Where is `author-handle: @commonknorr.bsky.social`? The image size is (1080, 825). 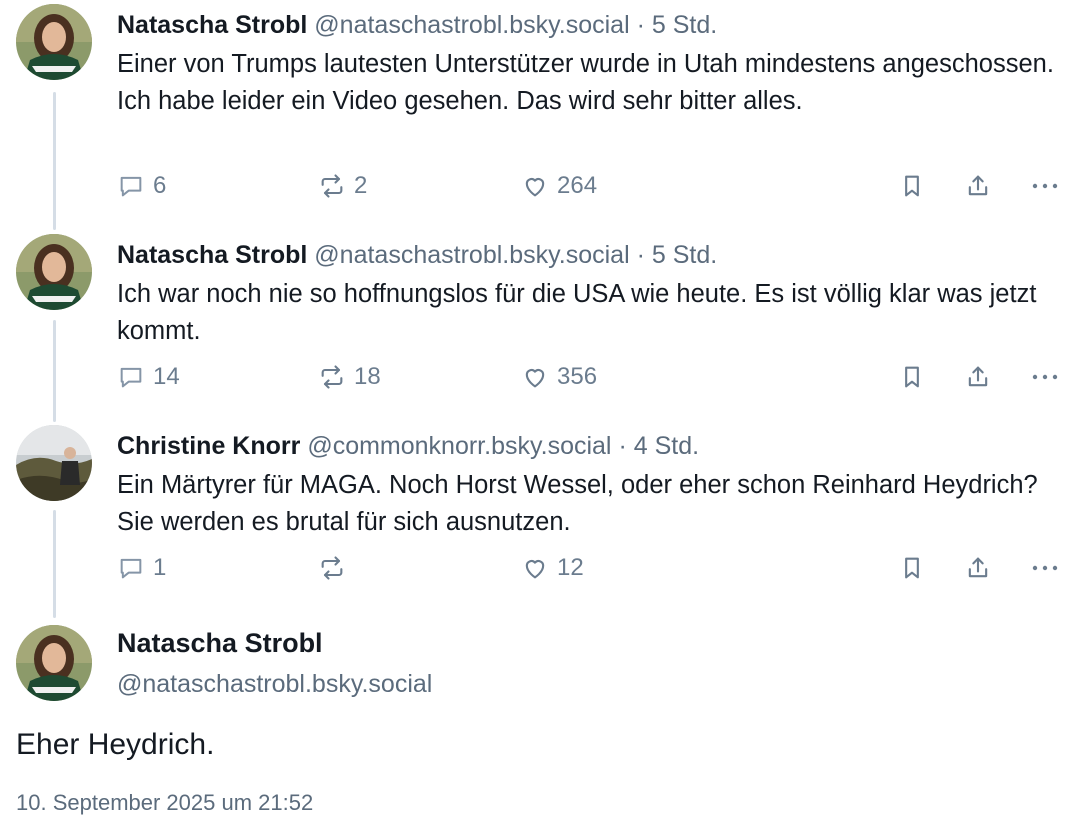
author-handle: @commonknorr.bsky.social is located at coordinates (459, 446).